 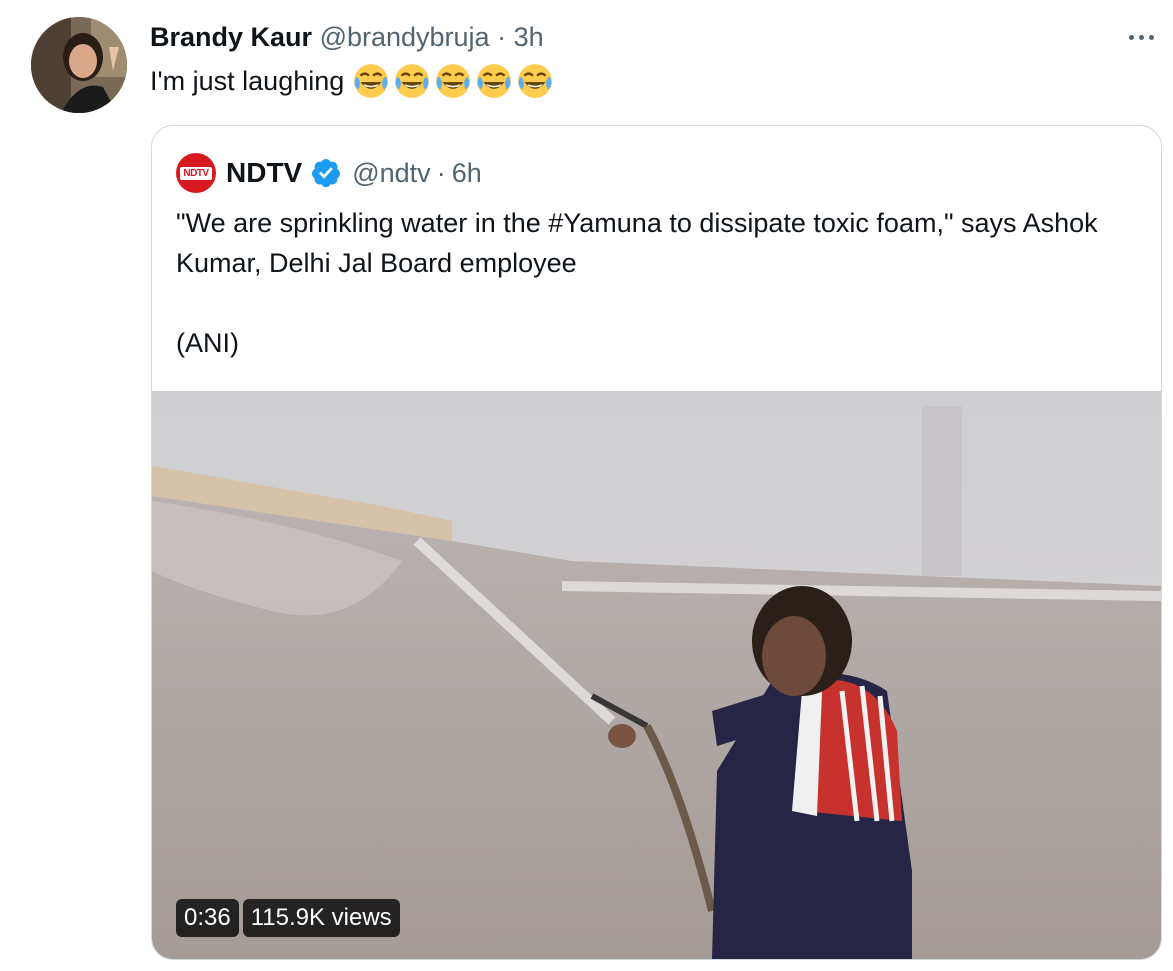 I want to click on quoted-text-line2: (ANI), so click(x=207, y=343).